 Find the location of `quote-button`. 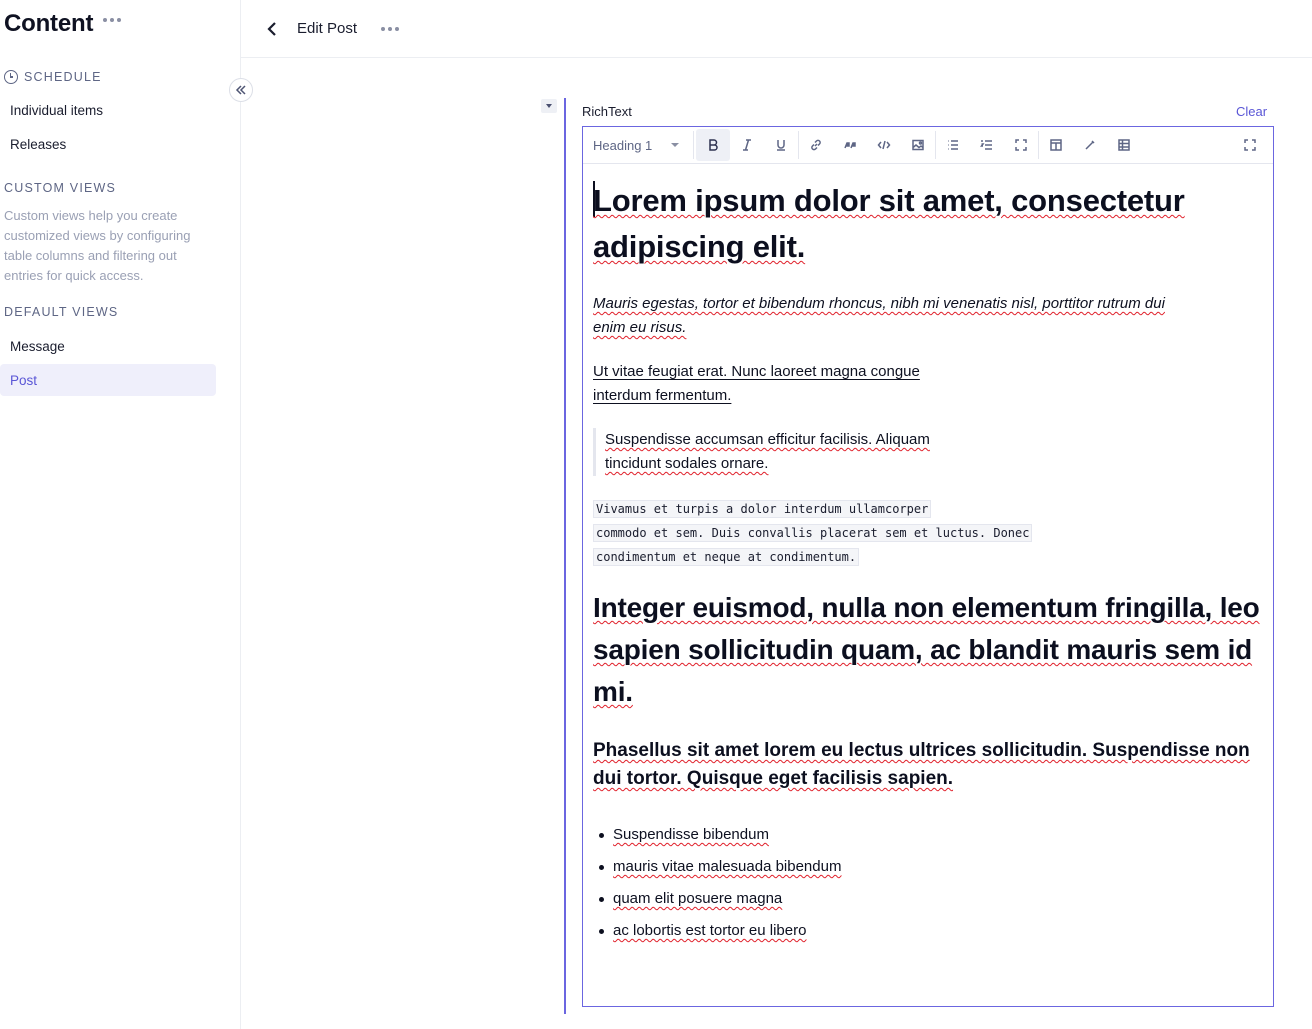

quote-button is located at coordinates (850, 145).